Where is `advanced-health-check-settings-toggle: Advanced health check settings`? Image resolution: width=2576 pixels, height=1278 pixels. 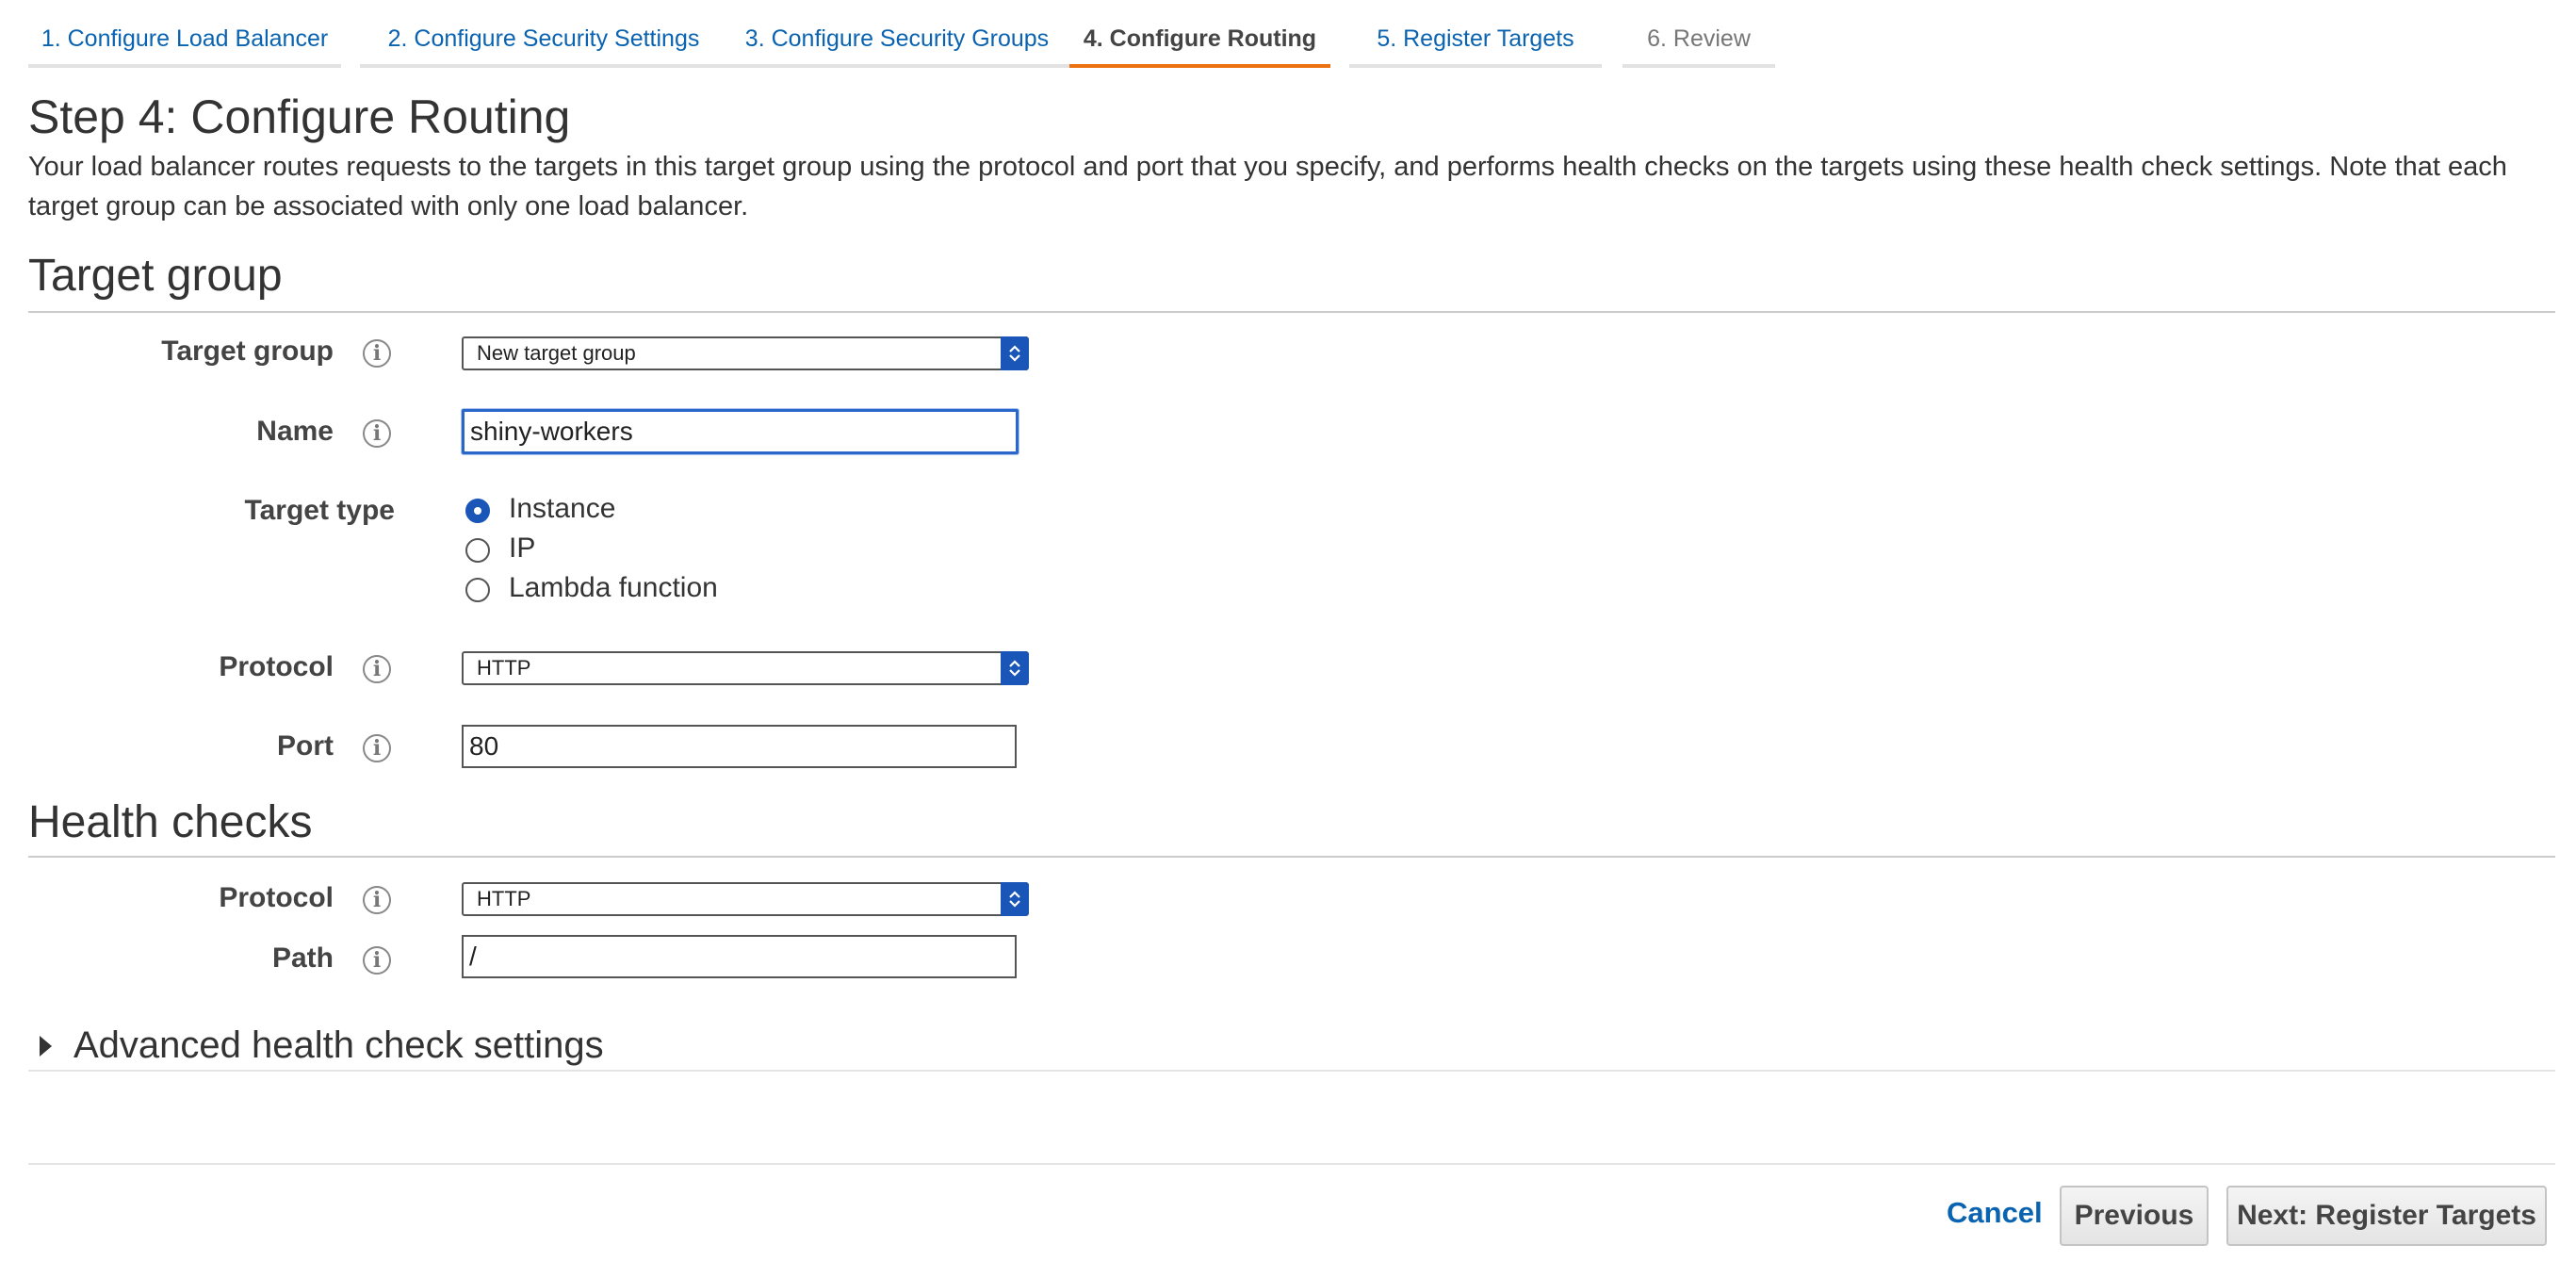 advanced-health-check-settings-toggle: Advanced health check settings is located at coordinates (1291, 1047).